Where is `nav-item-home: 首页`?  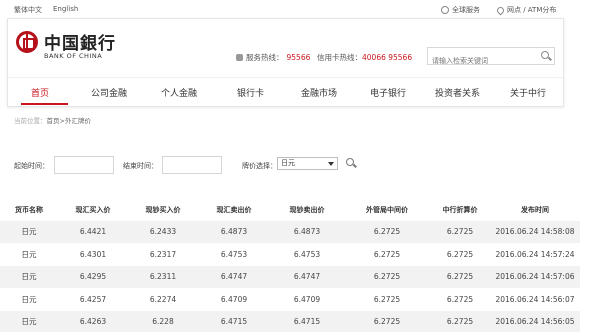
nav-item-home: 首页 is located at coordinates (40, 92).